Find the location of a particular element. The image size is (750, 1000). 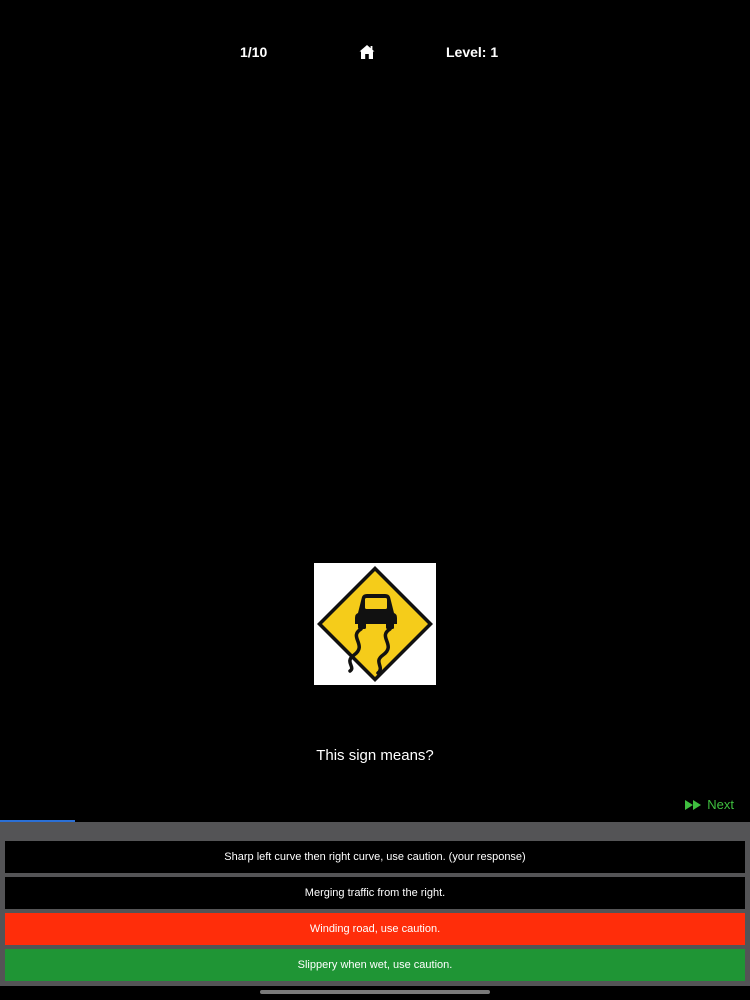

top-bar: 1/10 Level: 1 is located at coordinates (375, 54).